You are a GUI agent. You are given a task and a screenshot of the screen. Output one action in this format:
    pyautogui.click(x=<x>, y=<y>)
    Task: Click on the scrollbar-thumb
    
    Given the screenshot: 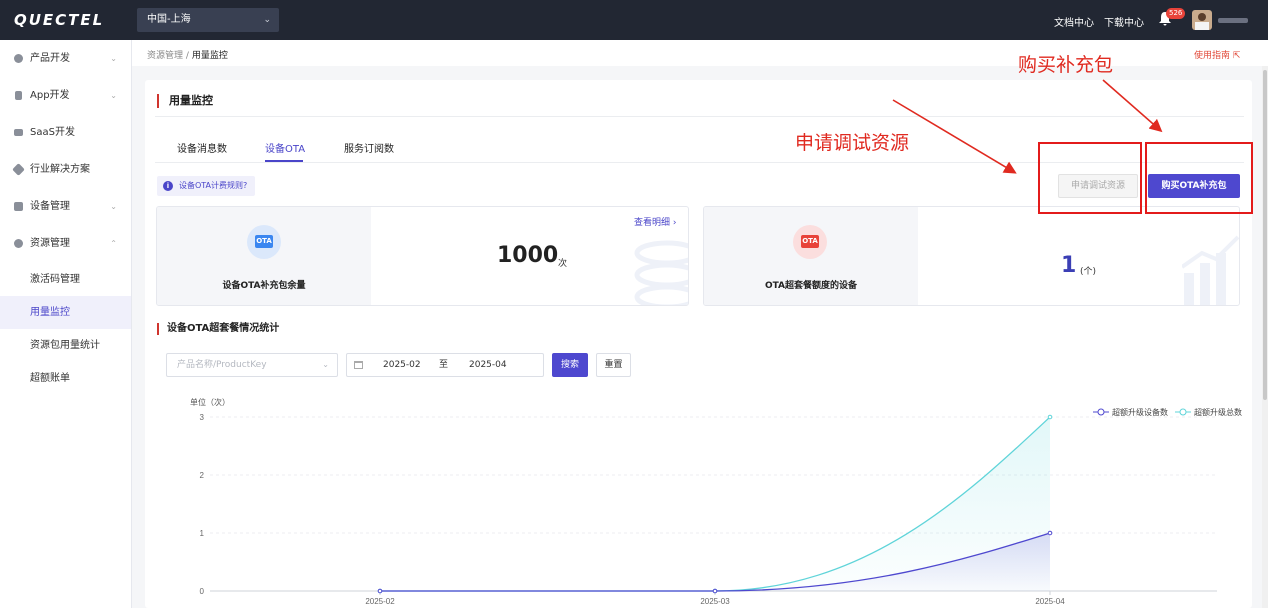 What is the action you would take?
    pyautogui.click(x=1265, y=235)
    